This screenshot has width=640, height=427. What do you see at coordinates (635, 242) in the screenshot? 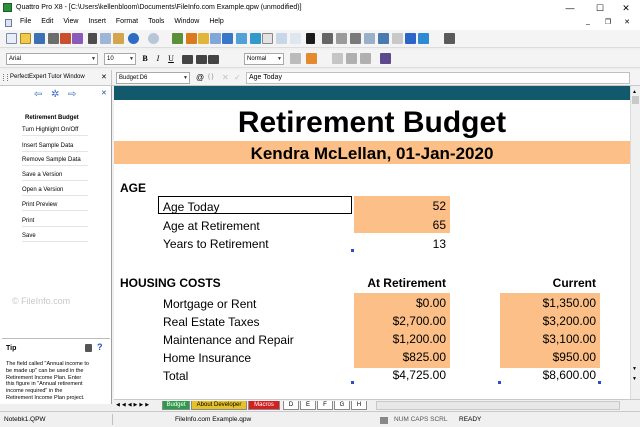
I see `vertical-scrollbar: ▲ ▼ ▼` at bounding box center [635, 242].